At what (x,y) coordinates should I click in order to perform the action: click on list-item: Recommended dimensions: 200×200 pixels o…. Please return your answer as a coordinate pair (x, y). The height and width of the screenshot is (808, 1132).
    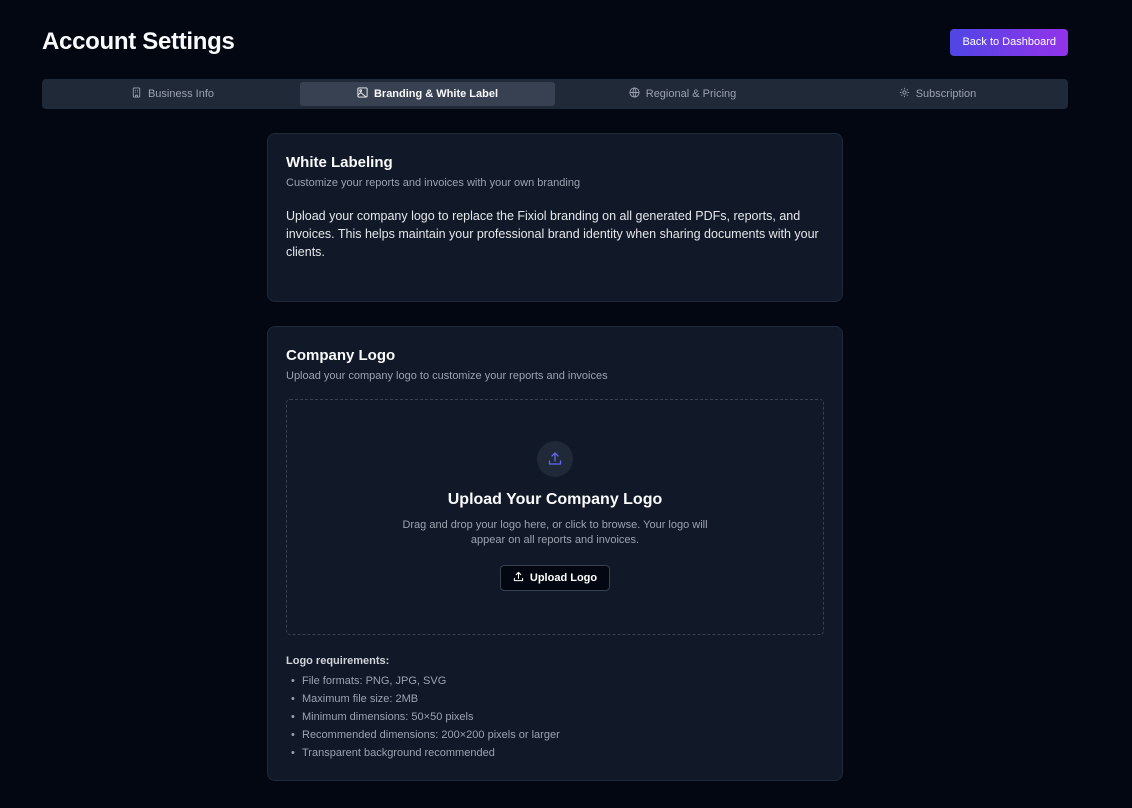
    Looking at the image, I should click on (555, 735).